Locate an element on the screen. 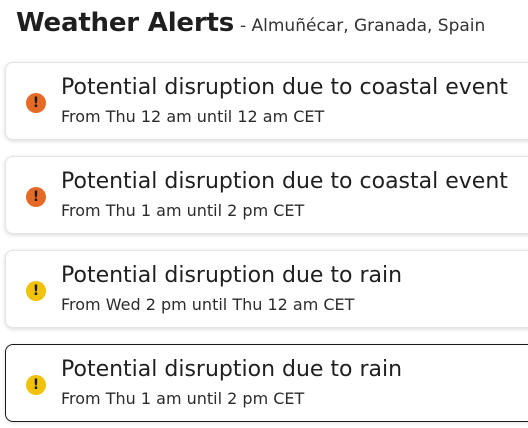 The height and width of the screenshot is (428, 528). alert-time: From Wed 2 pm until Thu 12 am CET is located at coordinates (208, 304).